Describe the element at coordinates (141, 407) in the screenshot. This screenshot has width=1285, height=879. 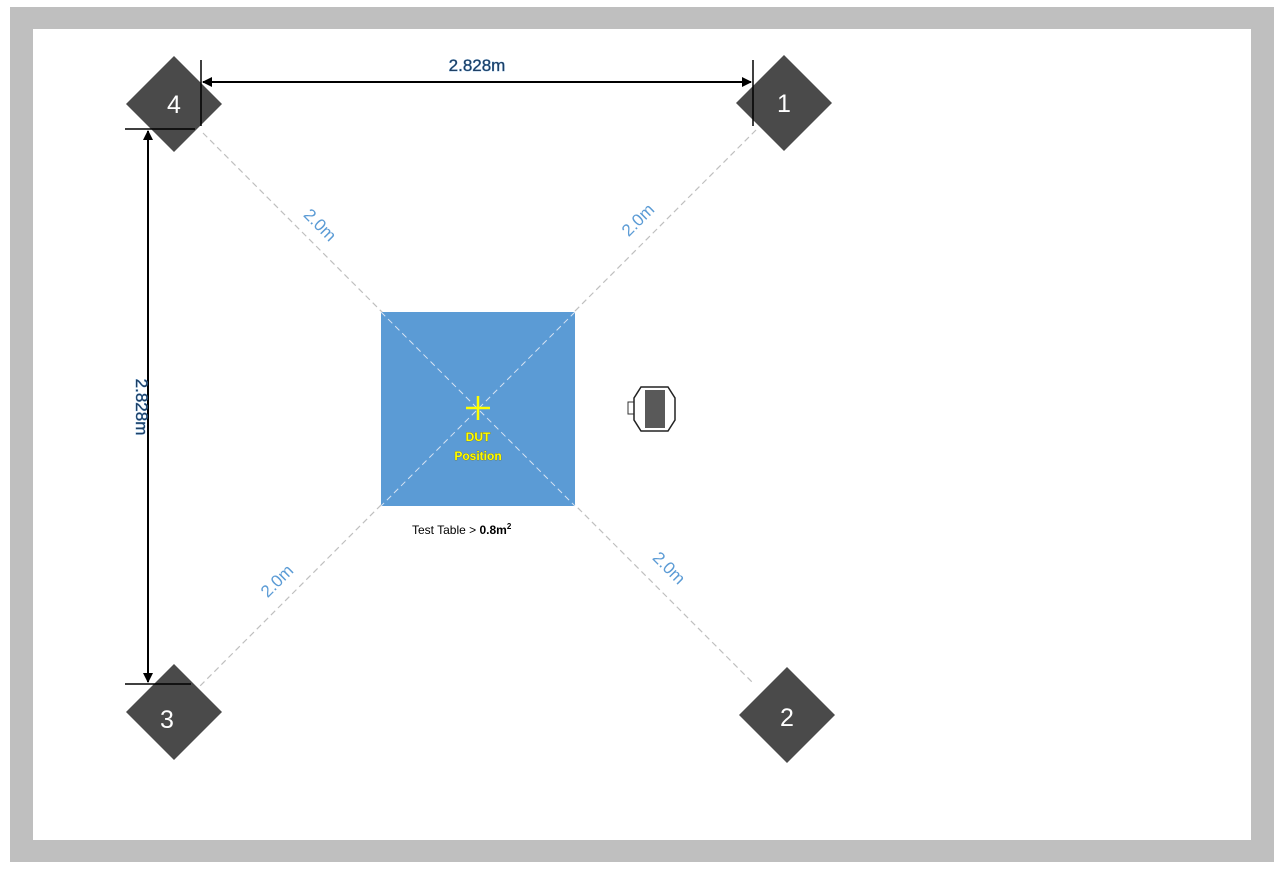
I see `vertical-dimension-label: 2.828m` at that location.